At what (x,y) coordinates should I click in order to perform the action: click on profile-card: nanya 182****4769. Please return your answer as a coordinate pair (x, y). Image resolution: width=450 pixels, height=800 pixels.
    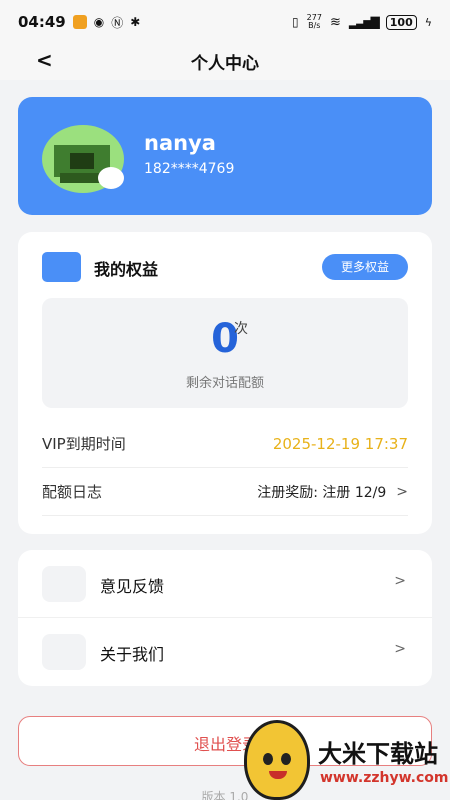
    Looking at the image, I should click on (225, 156).